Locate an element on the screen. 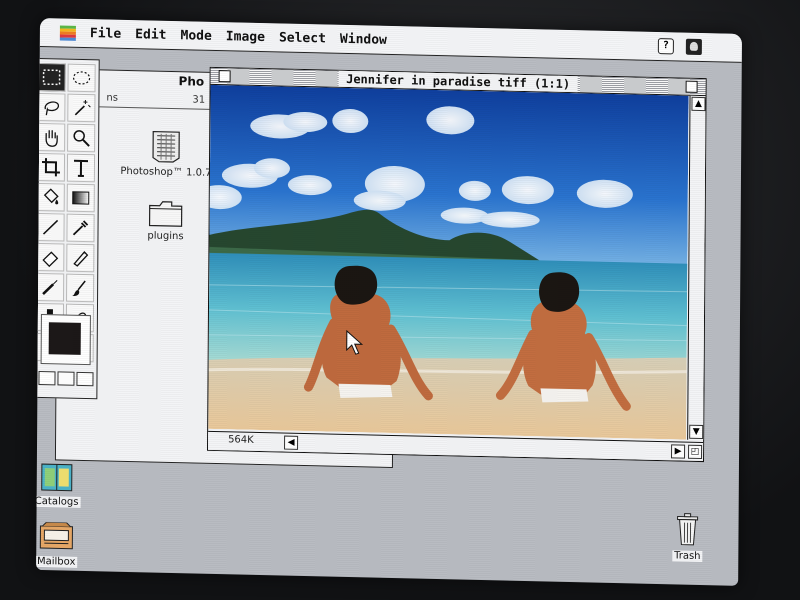 This screenshot has height=600, width=800. scroll-down-arrow-icon: ▼ is located at coordinates (696, 432).